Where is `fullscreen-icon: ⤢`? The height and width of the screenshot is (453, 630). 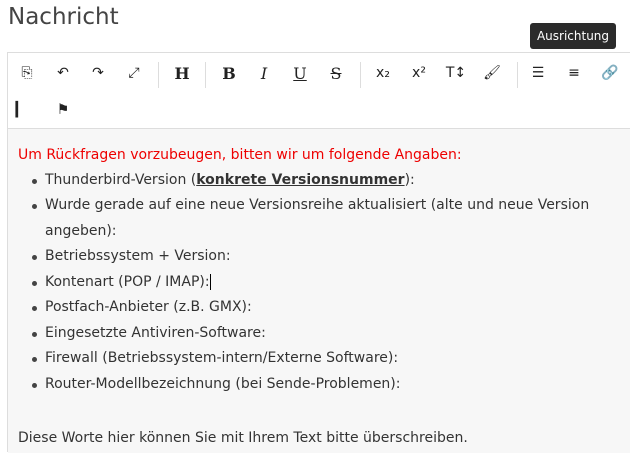
fullscreen-icon: ⤢ is located at coordinates (134, 73).